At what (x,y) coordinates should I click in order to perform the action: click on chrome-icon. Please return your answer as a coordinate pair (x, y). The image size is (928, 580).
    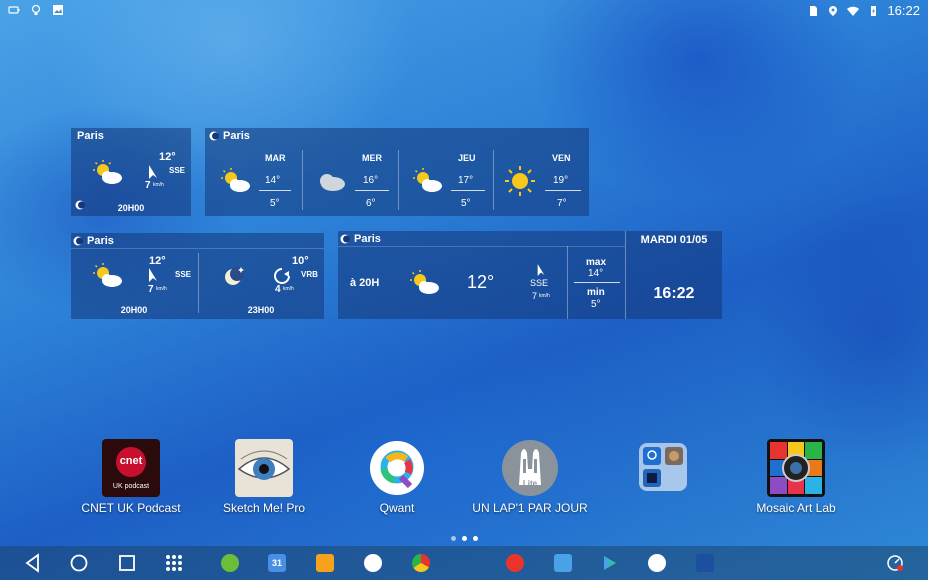
    Looking at the image, I should click on (421, 563).